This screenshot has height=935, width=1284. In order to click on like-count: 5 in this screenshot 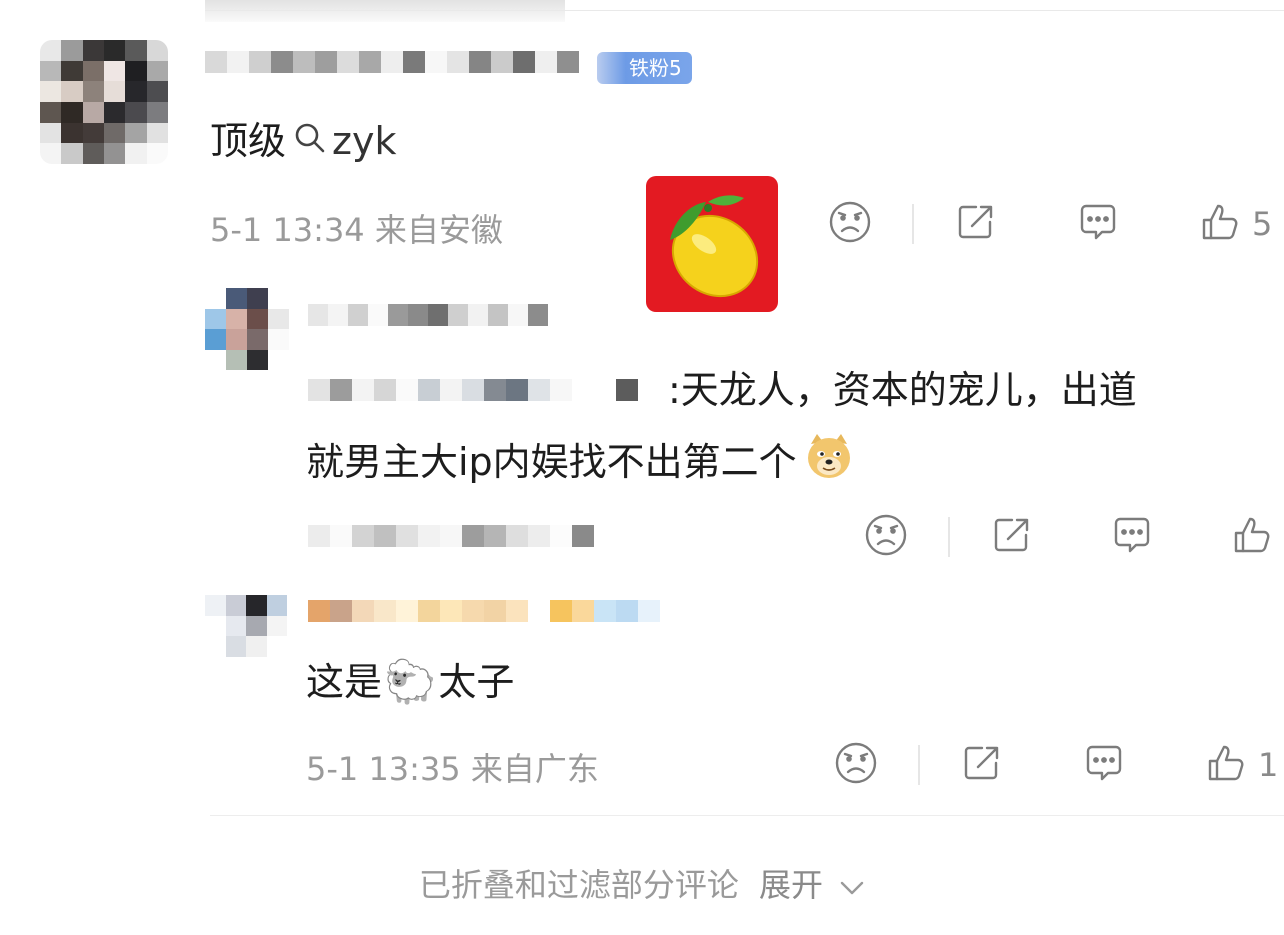, I will do `click(1262, 224)`.